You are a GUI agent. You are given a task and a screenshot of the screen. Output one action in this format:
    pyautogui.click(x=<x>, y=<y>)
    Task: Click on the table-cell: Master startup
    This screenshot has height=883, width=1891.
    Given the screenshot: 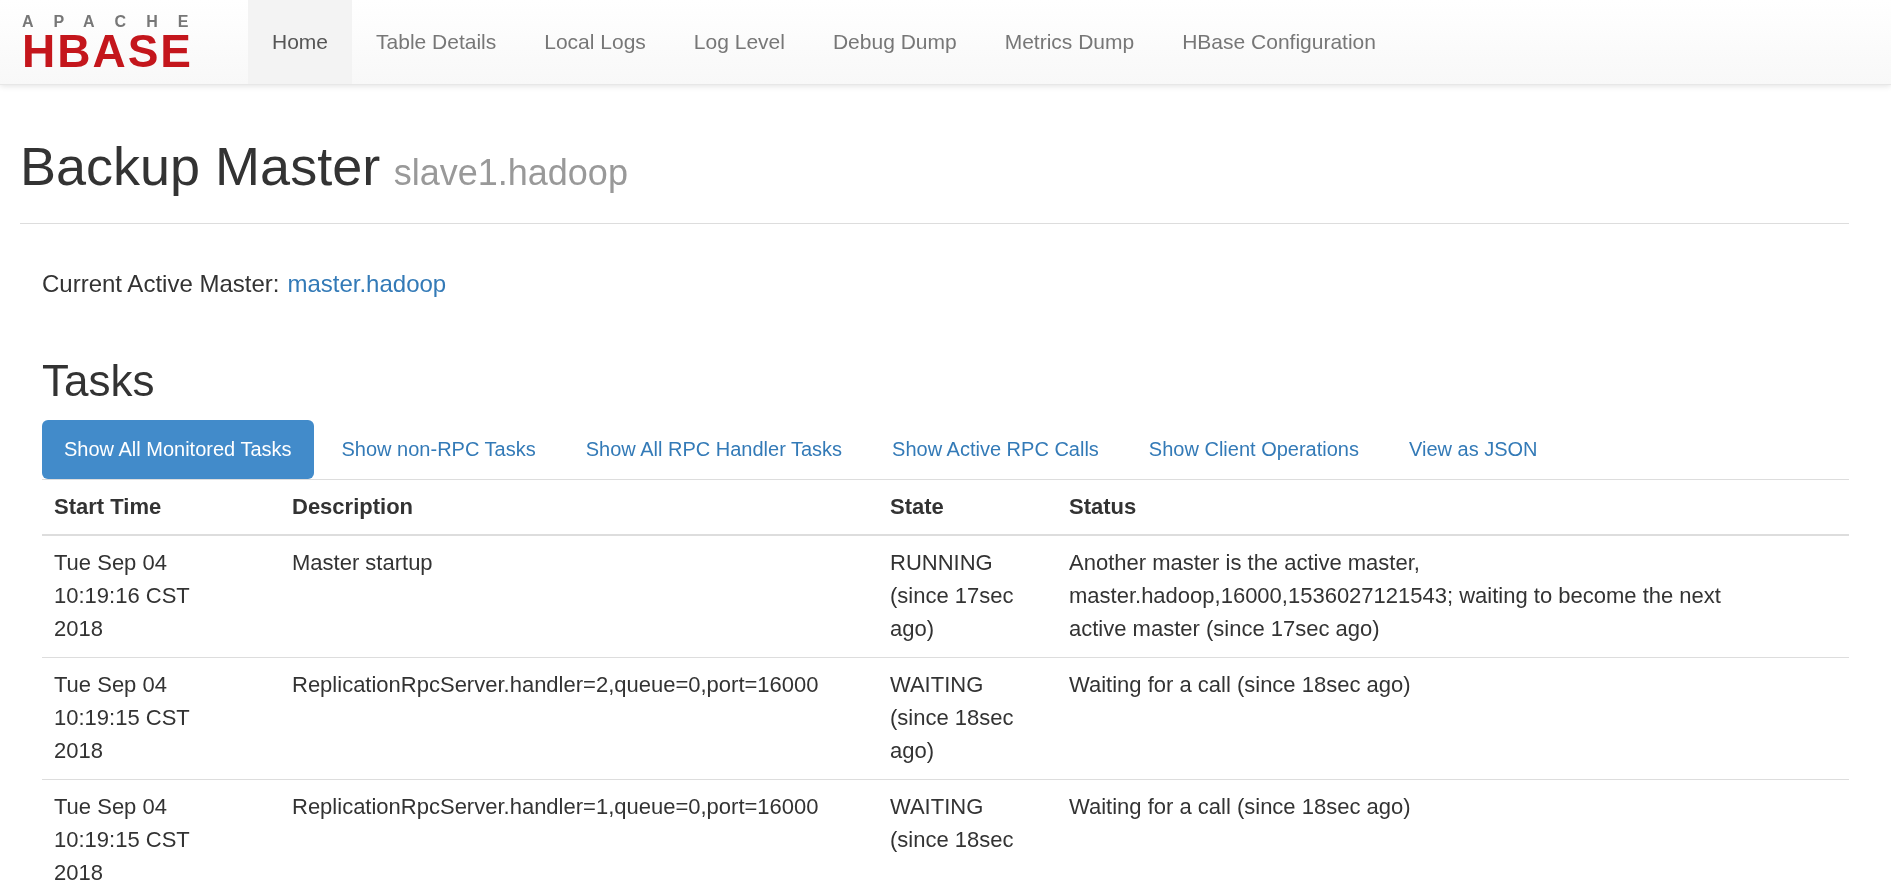 What is the action you would take?
    pyautogui.click(x=579, y=596)
    